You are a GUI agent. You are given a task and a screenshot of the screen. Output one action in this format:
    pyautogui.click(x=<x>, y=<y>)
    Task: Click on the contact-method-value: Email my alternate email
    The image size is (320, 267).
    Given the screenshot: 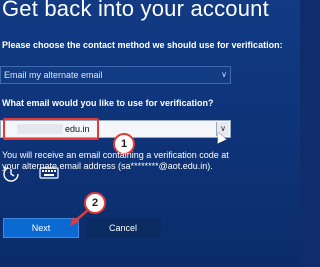 What is the action you would take?
    pyautogui.click(x=53, y=75)
    